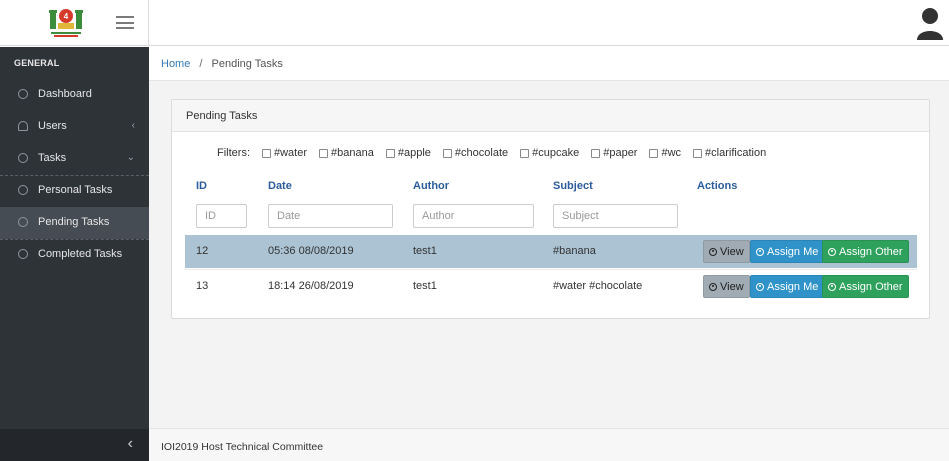 The height and width of the screenshot is (461, 949). What do you see at coordinates (221, 216) in the screenshot?
I see `id-filter-input` at bounding box center [221, 216].